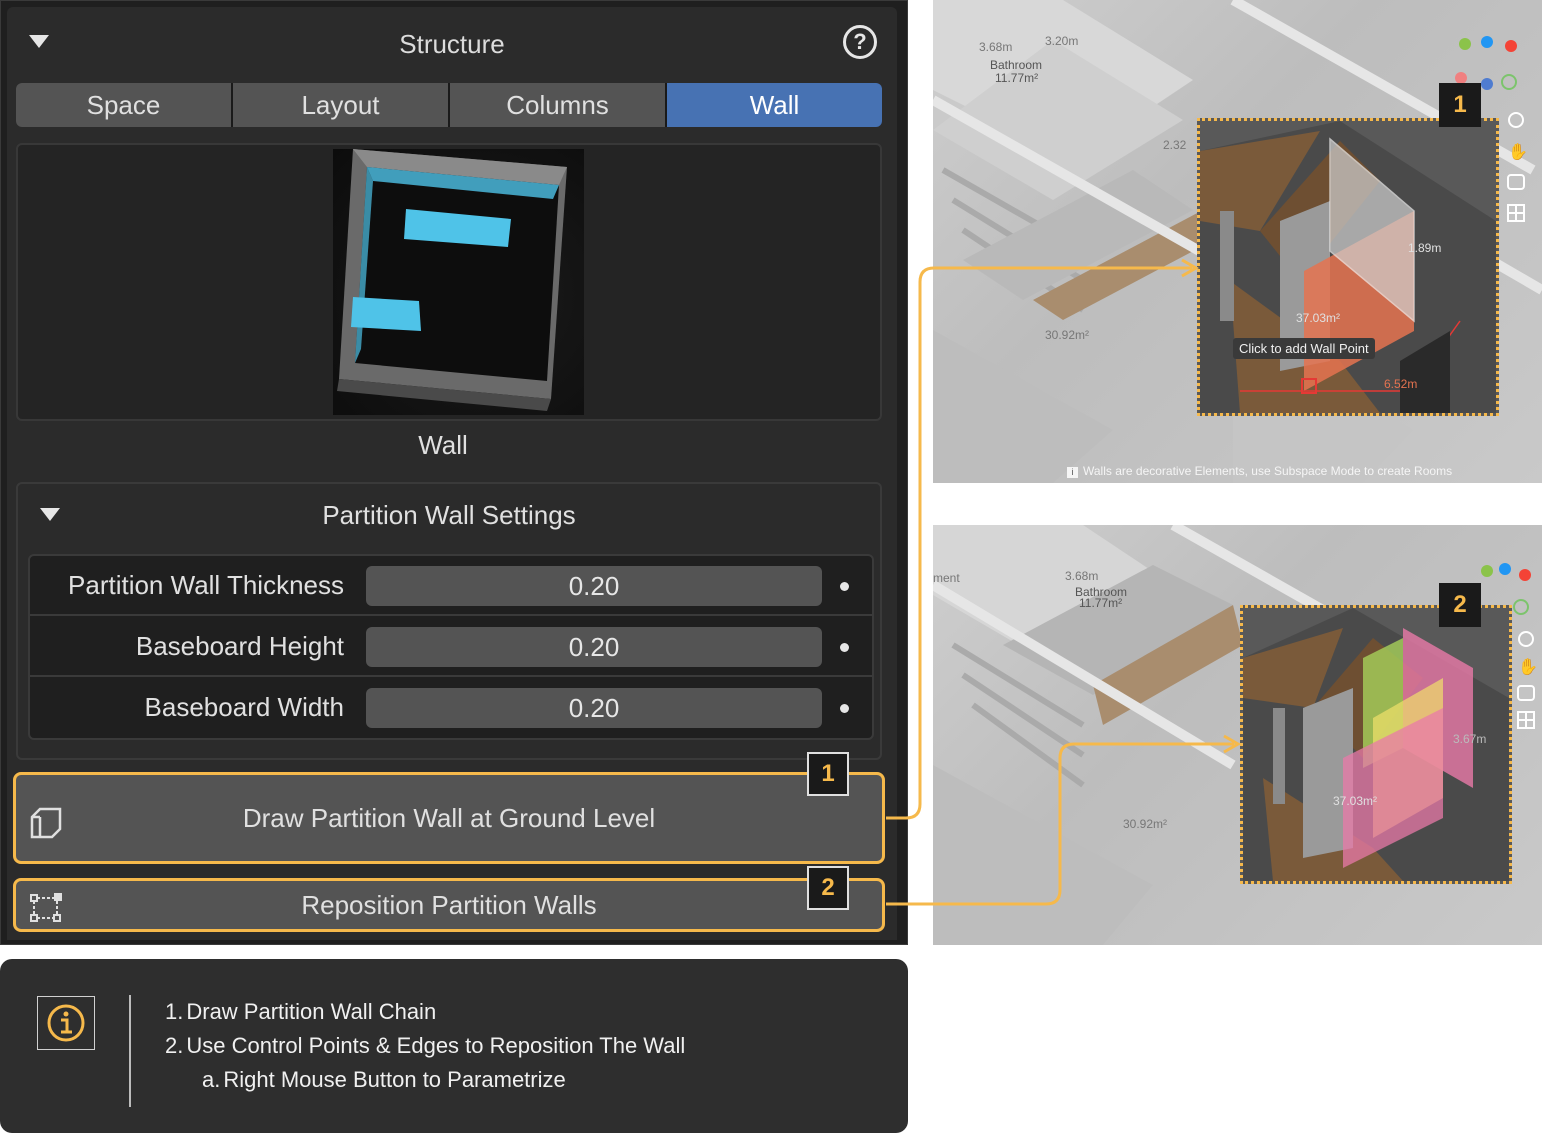  Describe the element at coordinates (860, 42) in the screenshot. I see `question-circle-icon: ?` at that location.